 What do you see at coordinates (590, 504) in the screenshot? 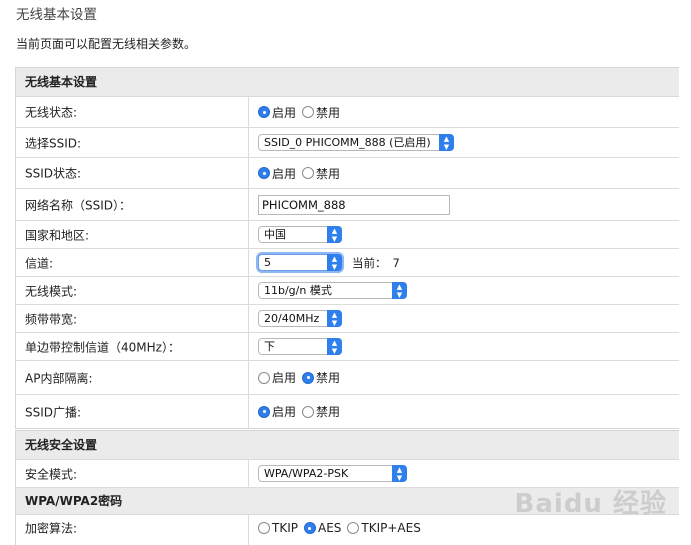
I see `baidu-watermark: Baidu 经验` at bounding box center [590, 504].